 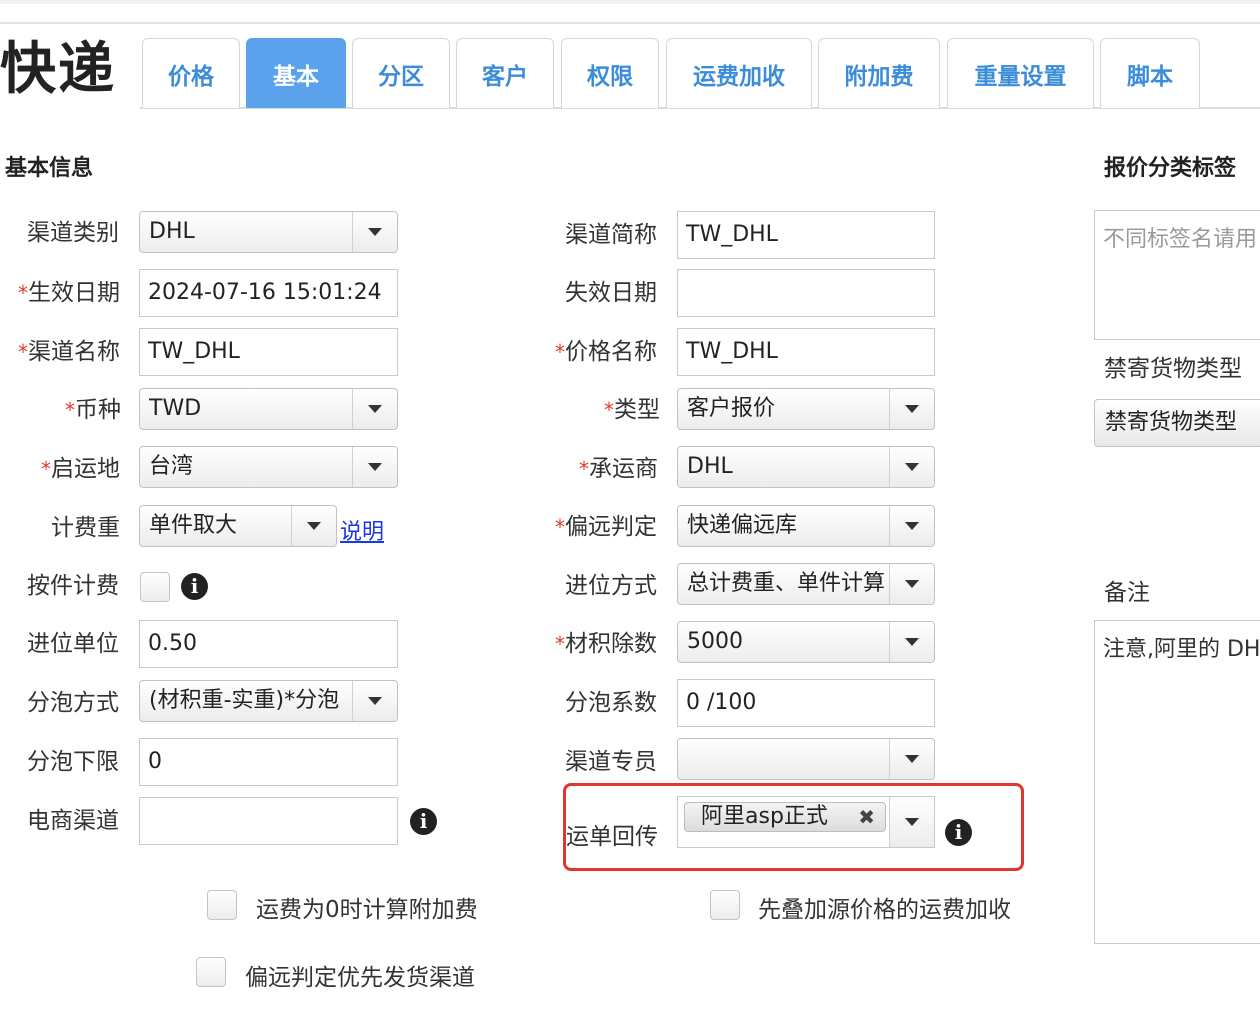 I want to click on remarks-label: 备注, so click(x=1127, y=593).